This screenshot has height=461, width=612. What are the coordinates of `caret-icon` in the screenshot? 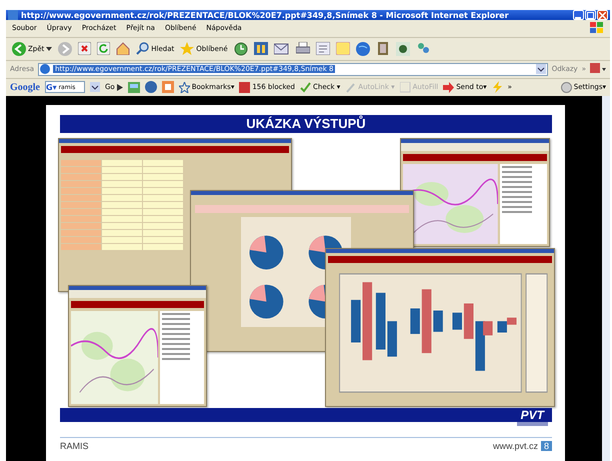 It's located at (49, 48).